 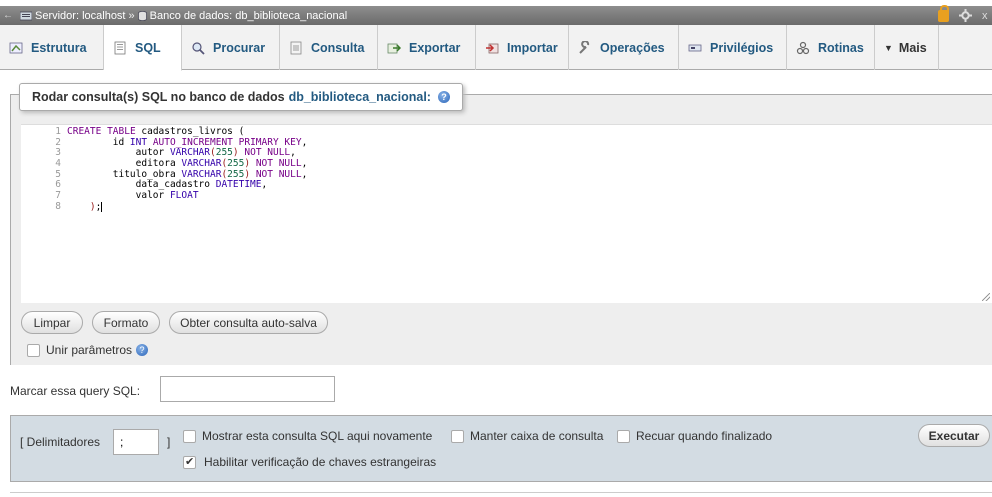 What do you see at coordinates (496, 390) in the screenshot?
I see `bookmark-area` at bounding box center [496, 390].